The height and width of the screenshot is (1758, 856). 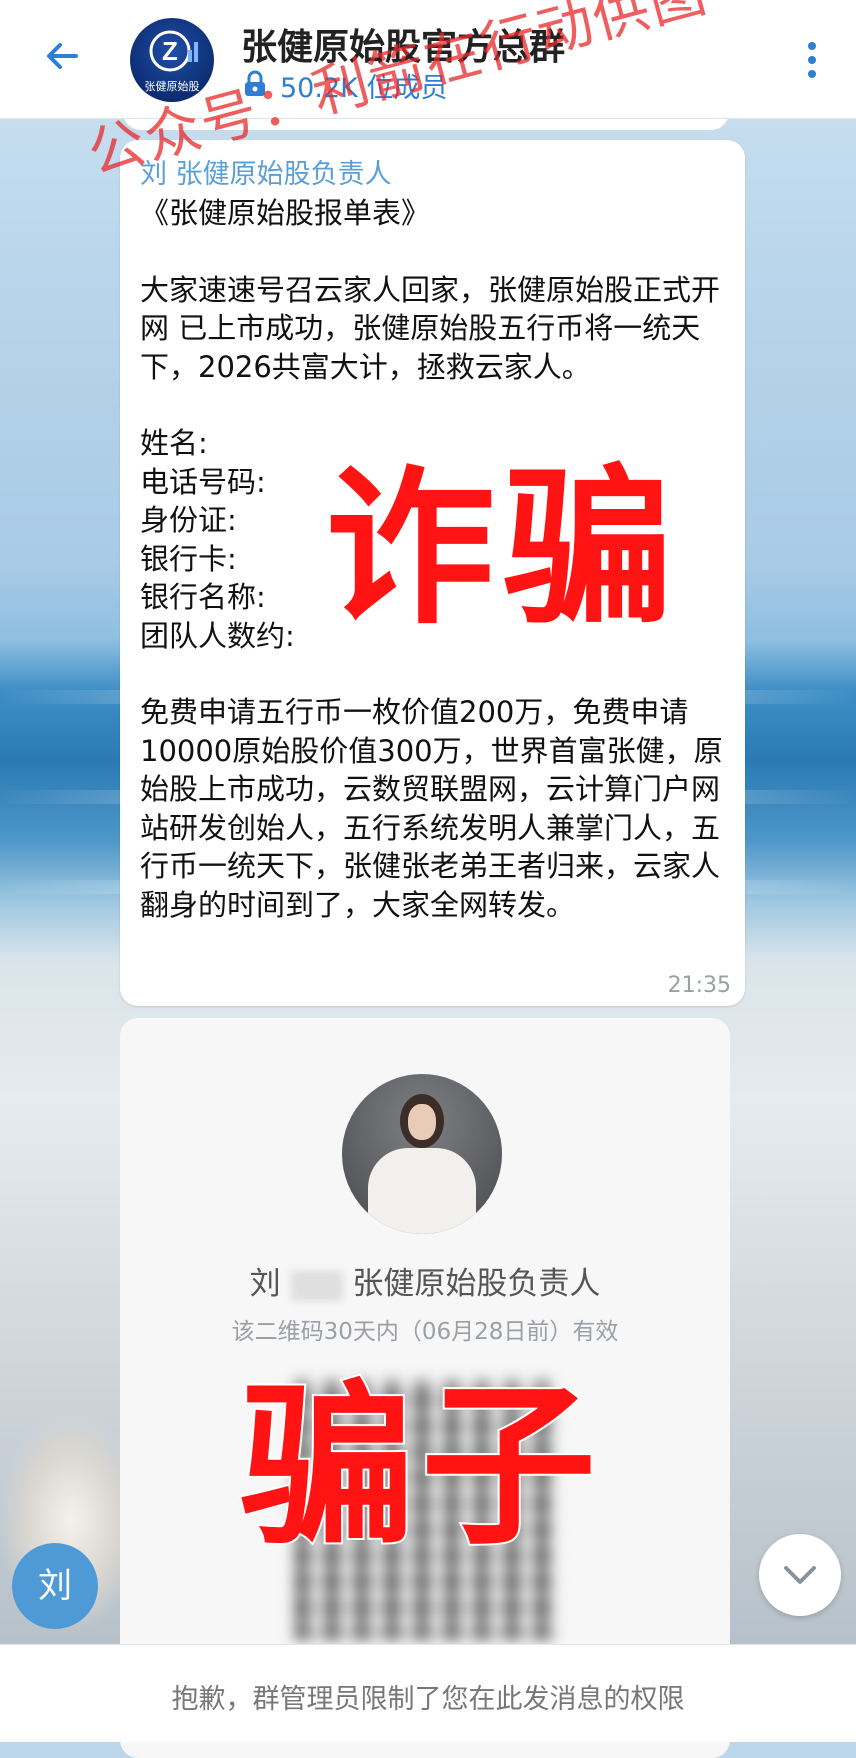 What do you see at coordinates (62, 56) in the screenshot?
I see `back-arrow-icon` at bounding box center [62, 56].